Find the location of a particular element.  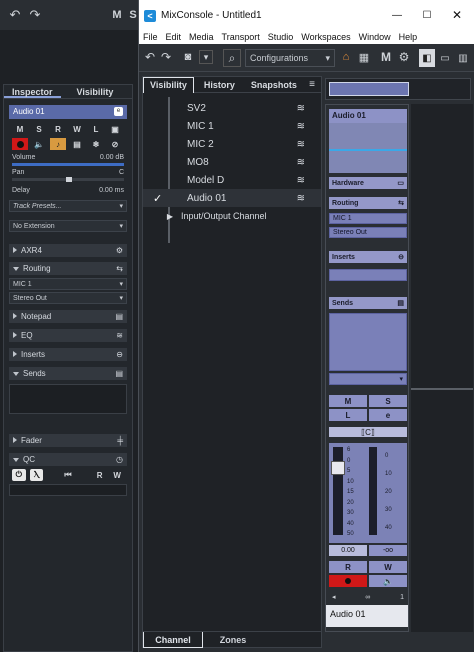

section-eq: EQ ≋ is located at coordinates (68, 335).